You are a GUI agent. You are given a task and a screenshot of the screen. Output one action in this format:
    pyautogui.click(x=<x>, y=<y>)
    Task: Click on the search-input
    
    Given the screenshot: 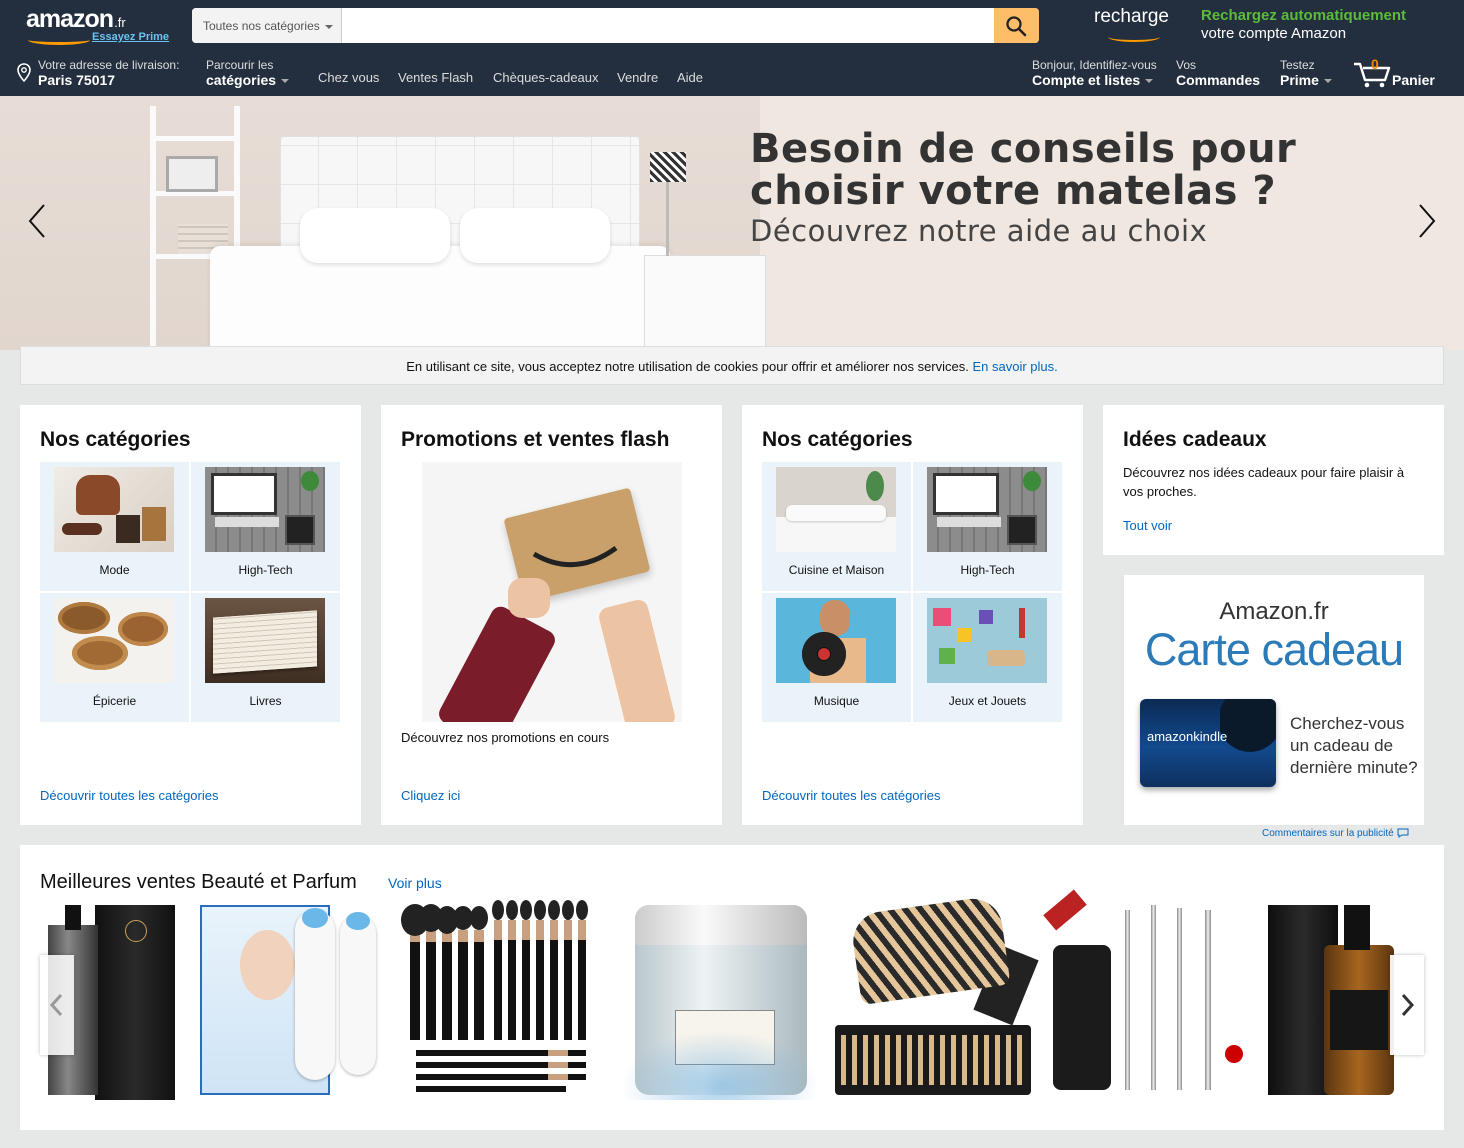 What is the action you would take?
    pyautogui.click(x=668, y=25)
    